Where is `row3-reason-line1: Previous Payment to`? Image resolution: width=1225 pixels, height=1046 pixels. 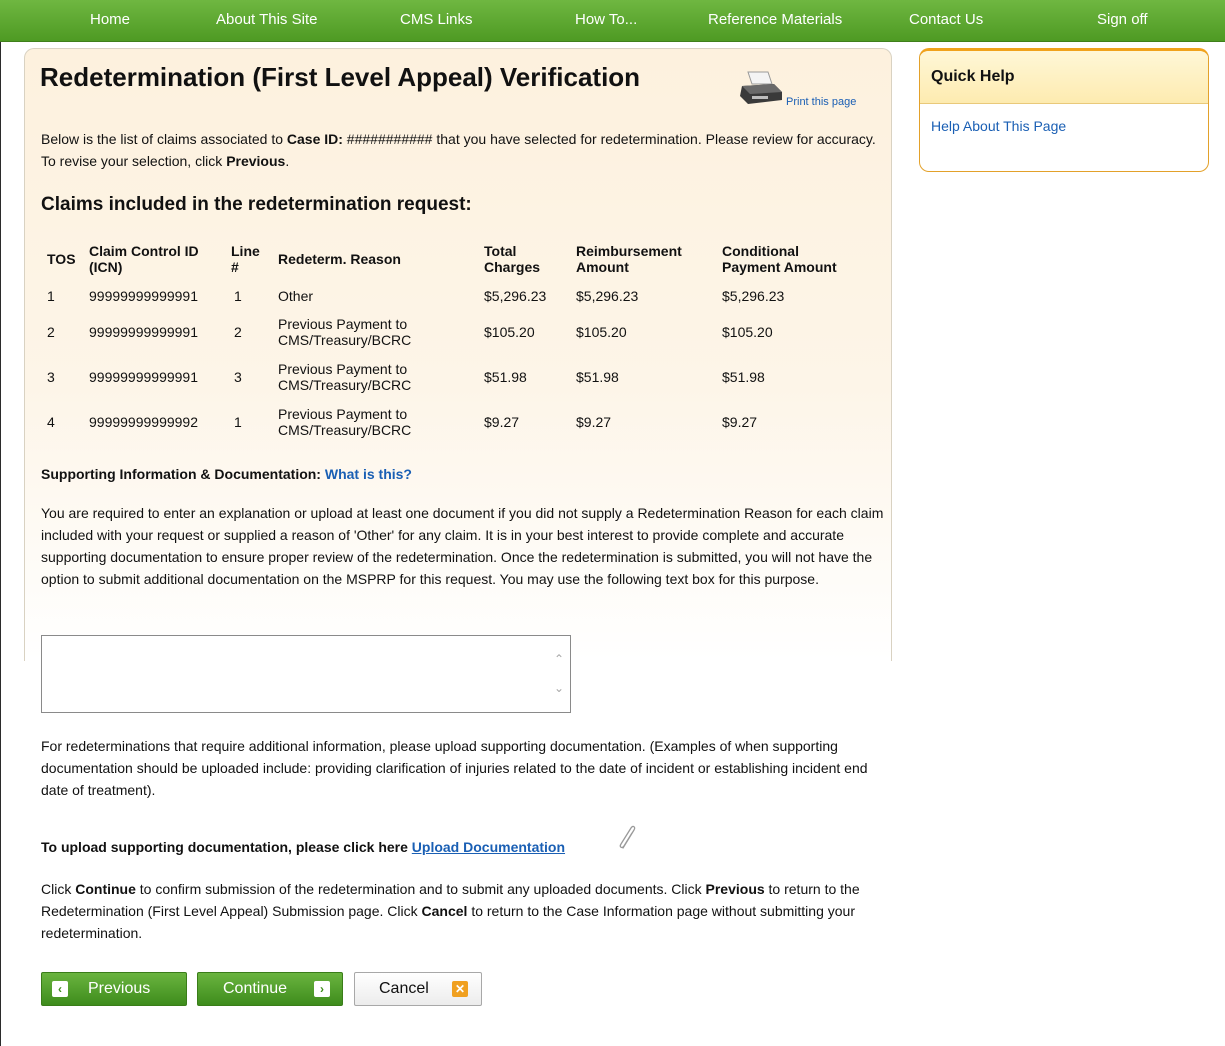 row3-reason-line1: Previous Payment to is located at coordinates (343, 369).